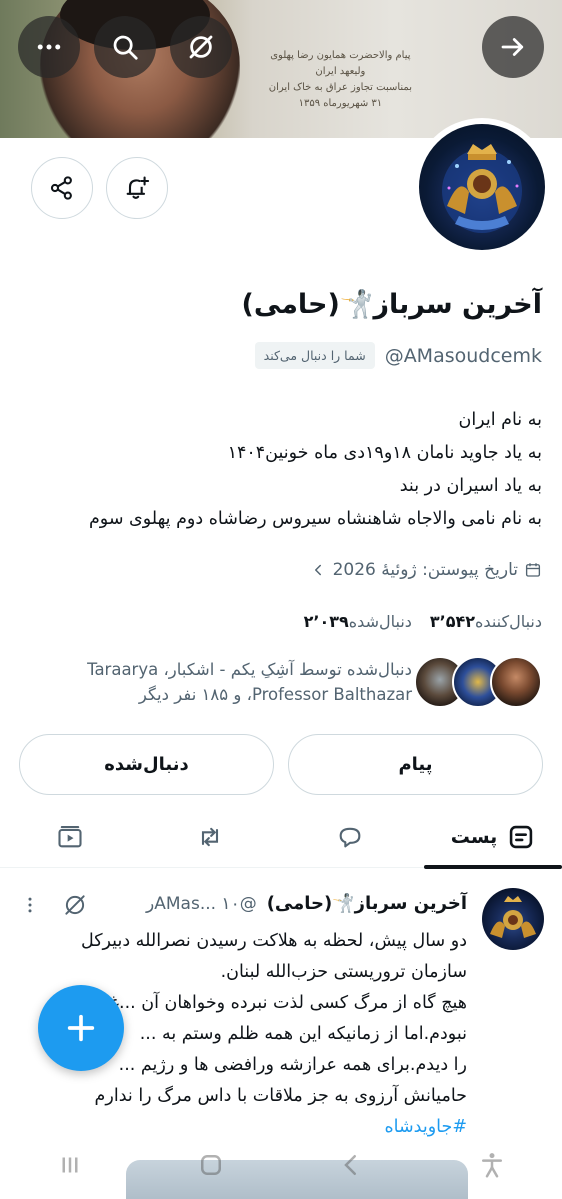 The image size is (562, 1199). Describe the element at coordinates (516, 682) in the screenshot. I see `follower-avatar` at that location.